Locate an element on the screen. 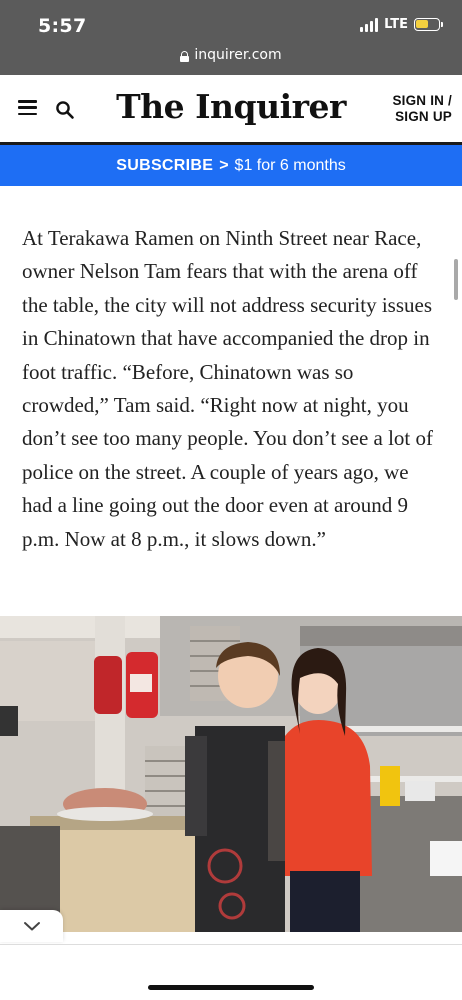 The image size is (462, 1000). search-icon is located at coordinates (65, 110).